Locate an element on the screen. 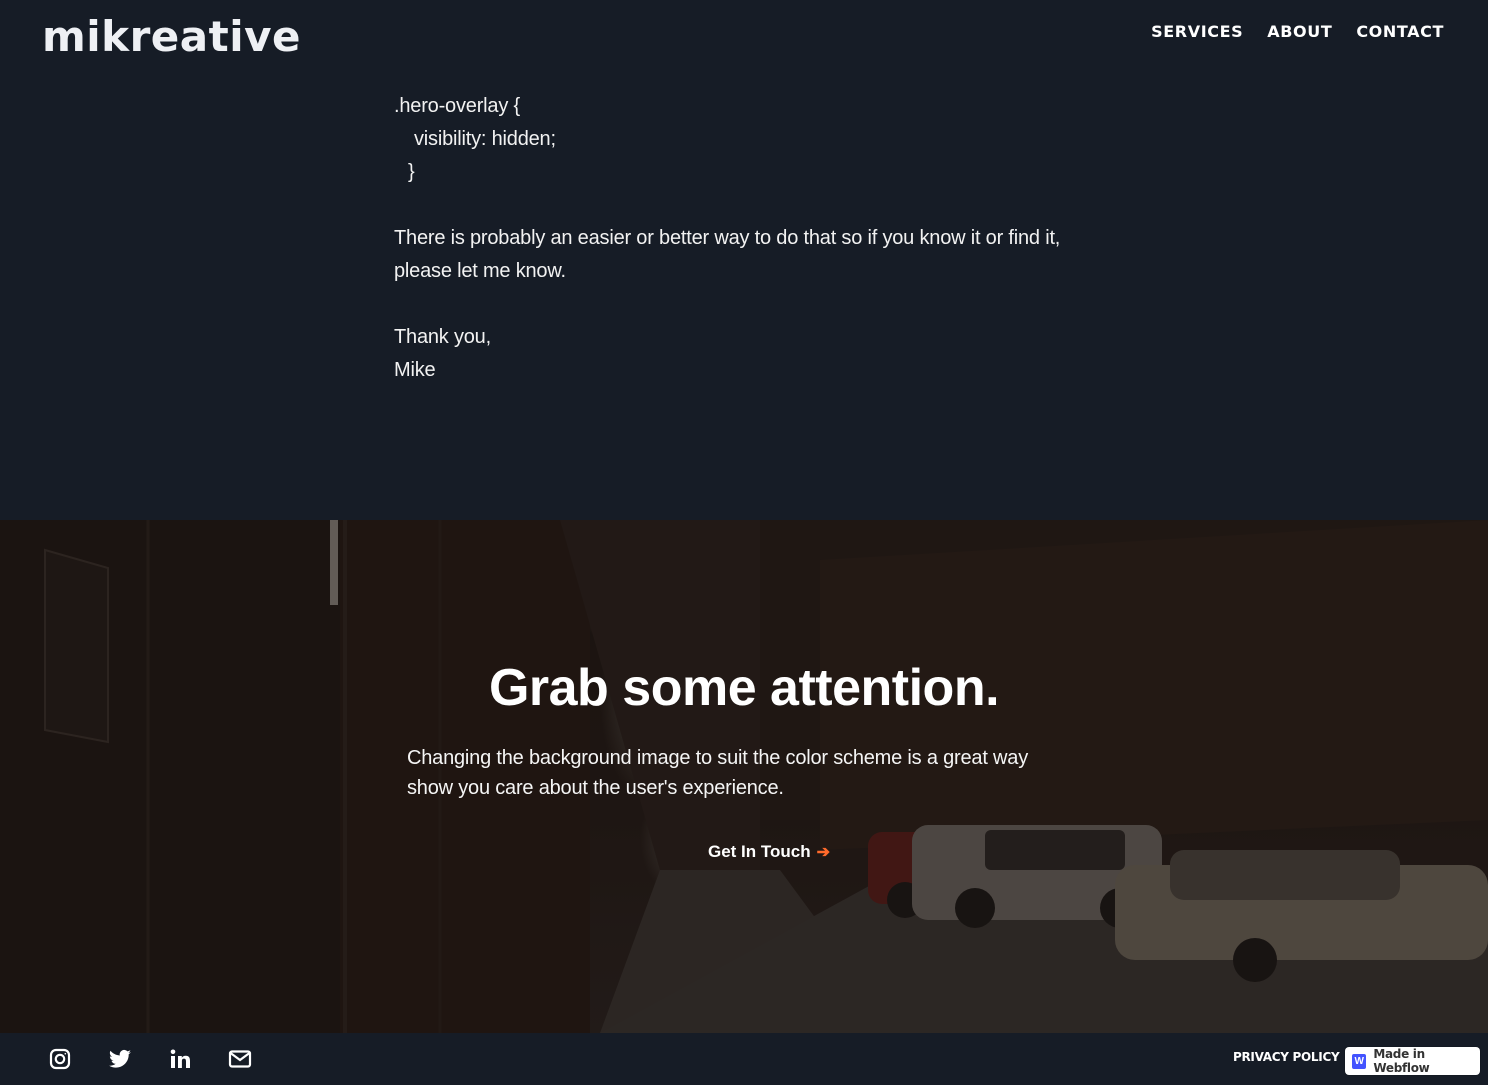 The width and height of the screenshot is (1488, 1085). logo-link: mikreative is located at coordinates (171, 36).